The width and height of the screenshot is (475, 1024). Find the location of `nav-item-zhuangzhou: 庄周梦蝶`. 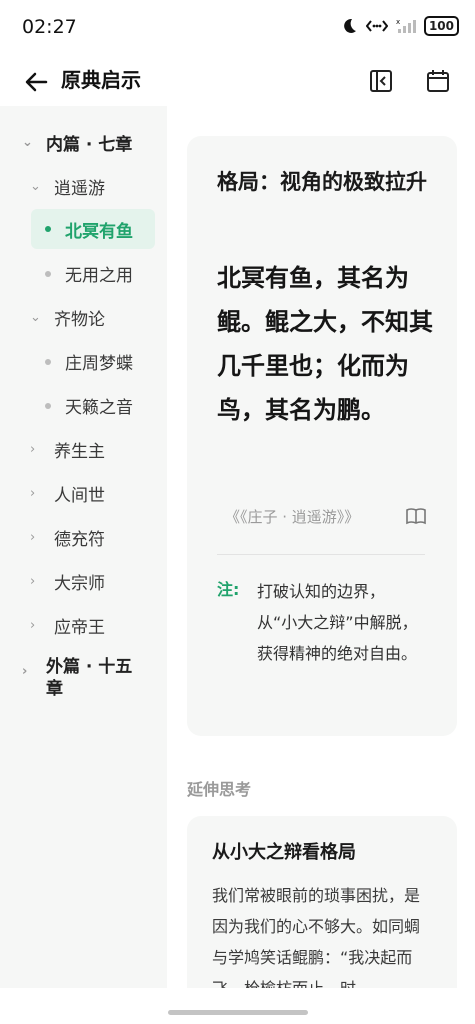

nav-item-zhuangzhou: 庄周梦蝶 is located at coordinates (89, 361).